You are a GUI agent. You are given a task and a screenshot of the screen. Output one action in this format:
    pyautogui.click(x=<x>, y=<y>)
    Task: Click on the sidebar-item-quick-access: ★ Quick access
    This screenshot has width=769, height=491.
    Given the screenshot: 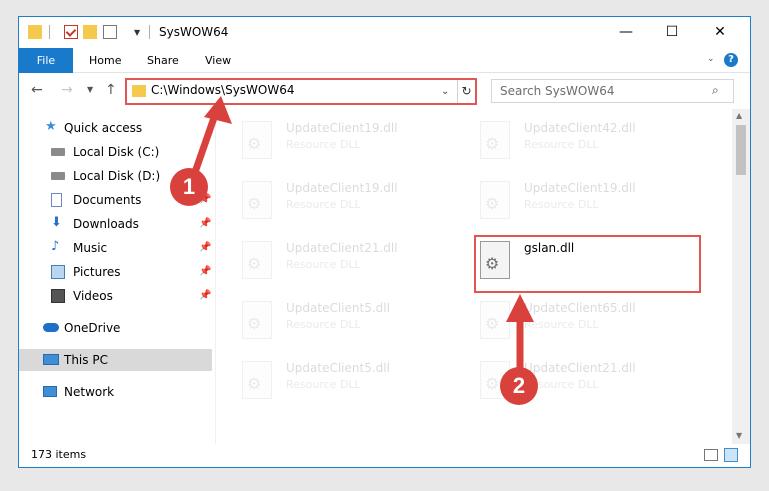 What is the action you would take?
    pyautogui.click(x=115, y=128)
    